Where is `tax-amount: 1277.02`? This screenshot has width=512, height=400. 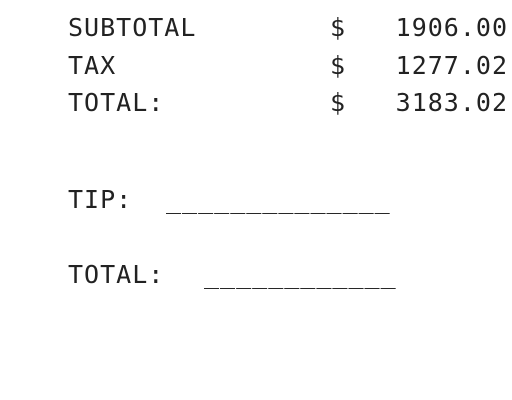
tax-amount: 1277.02 is located at coordinates (451, 65).